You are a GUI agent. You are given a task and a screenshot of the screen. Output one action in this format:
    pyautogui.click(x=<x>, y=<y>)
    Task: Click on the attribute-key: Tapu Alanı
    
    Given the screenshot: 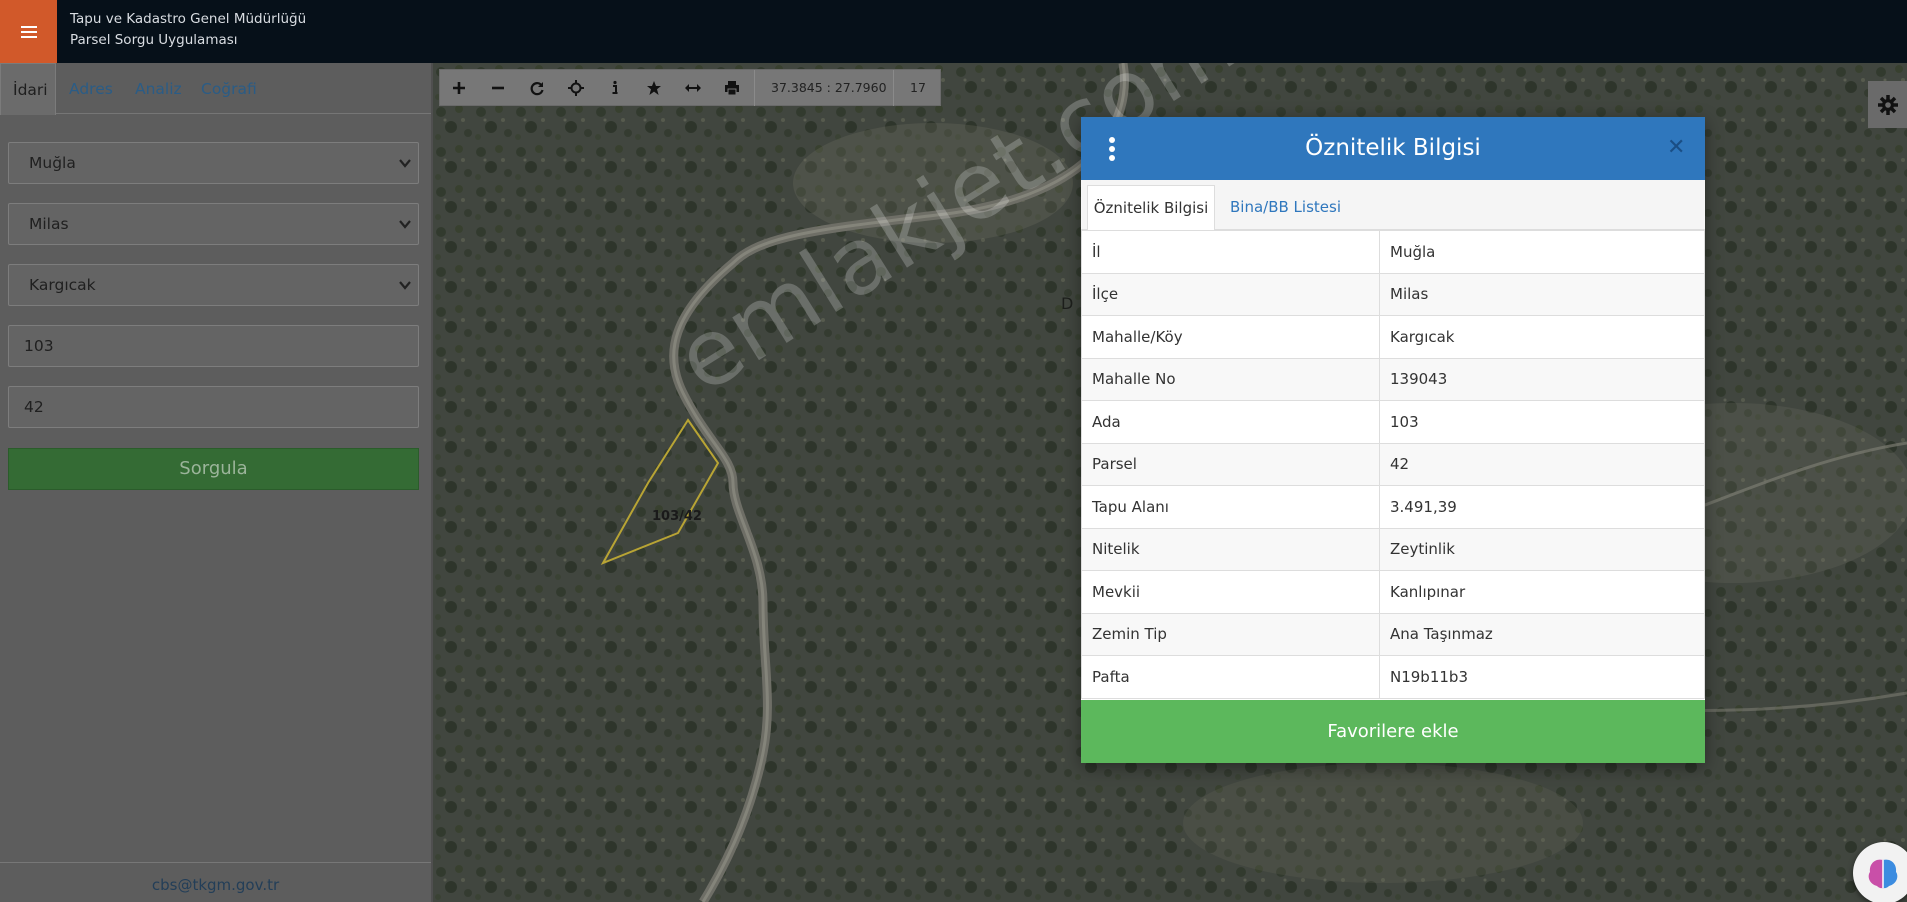 What is the action you would take?
    pyautogui.click(x=1230, y=507)
    